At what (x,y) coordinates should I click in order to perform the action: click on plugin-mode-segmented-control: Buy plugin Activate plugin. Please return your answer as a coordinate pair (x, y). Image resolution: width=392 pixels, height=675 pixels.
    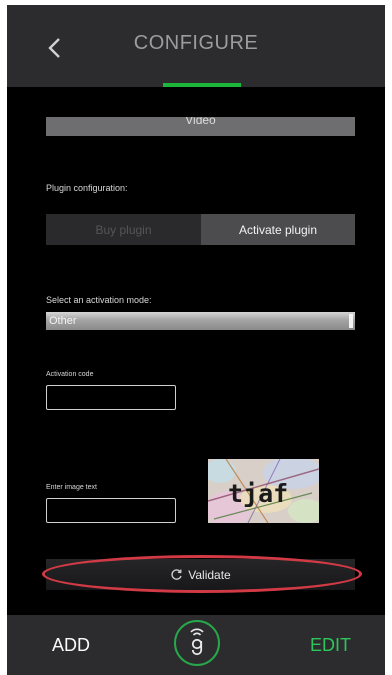
    Looking at the image, I should click on (200, 229).